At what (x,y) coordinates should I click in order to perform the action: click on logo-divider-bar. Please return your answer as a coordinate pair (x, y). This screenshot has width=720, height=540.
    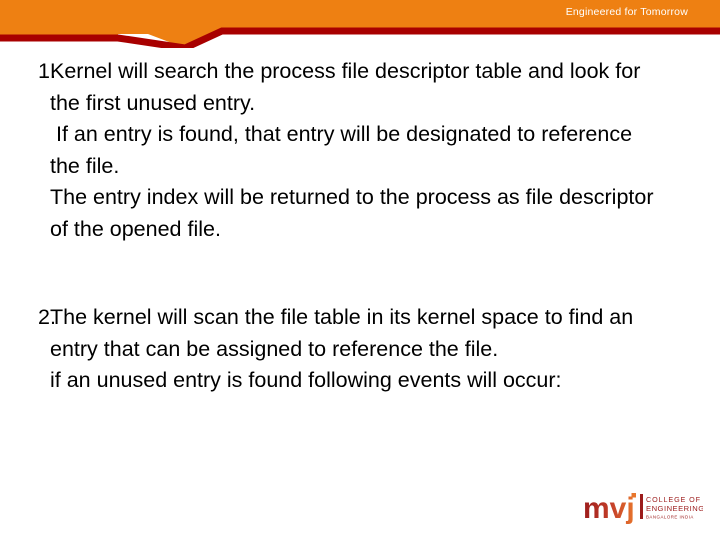
    Looking at the image, I should click on (641, 506).